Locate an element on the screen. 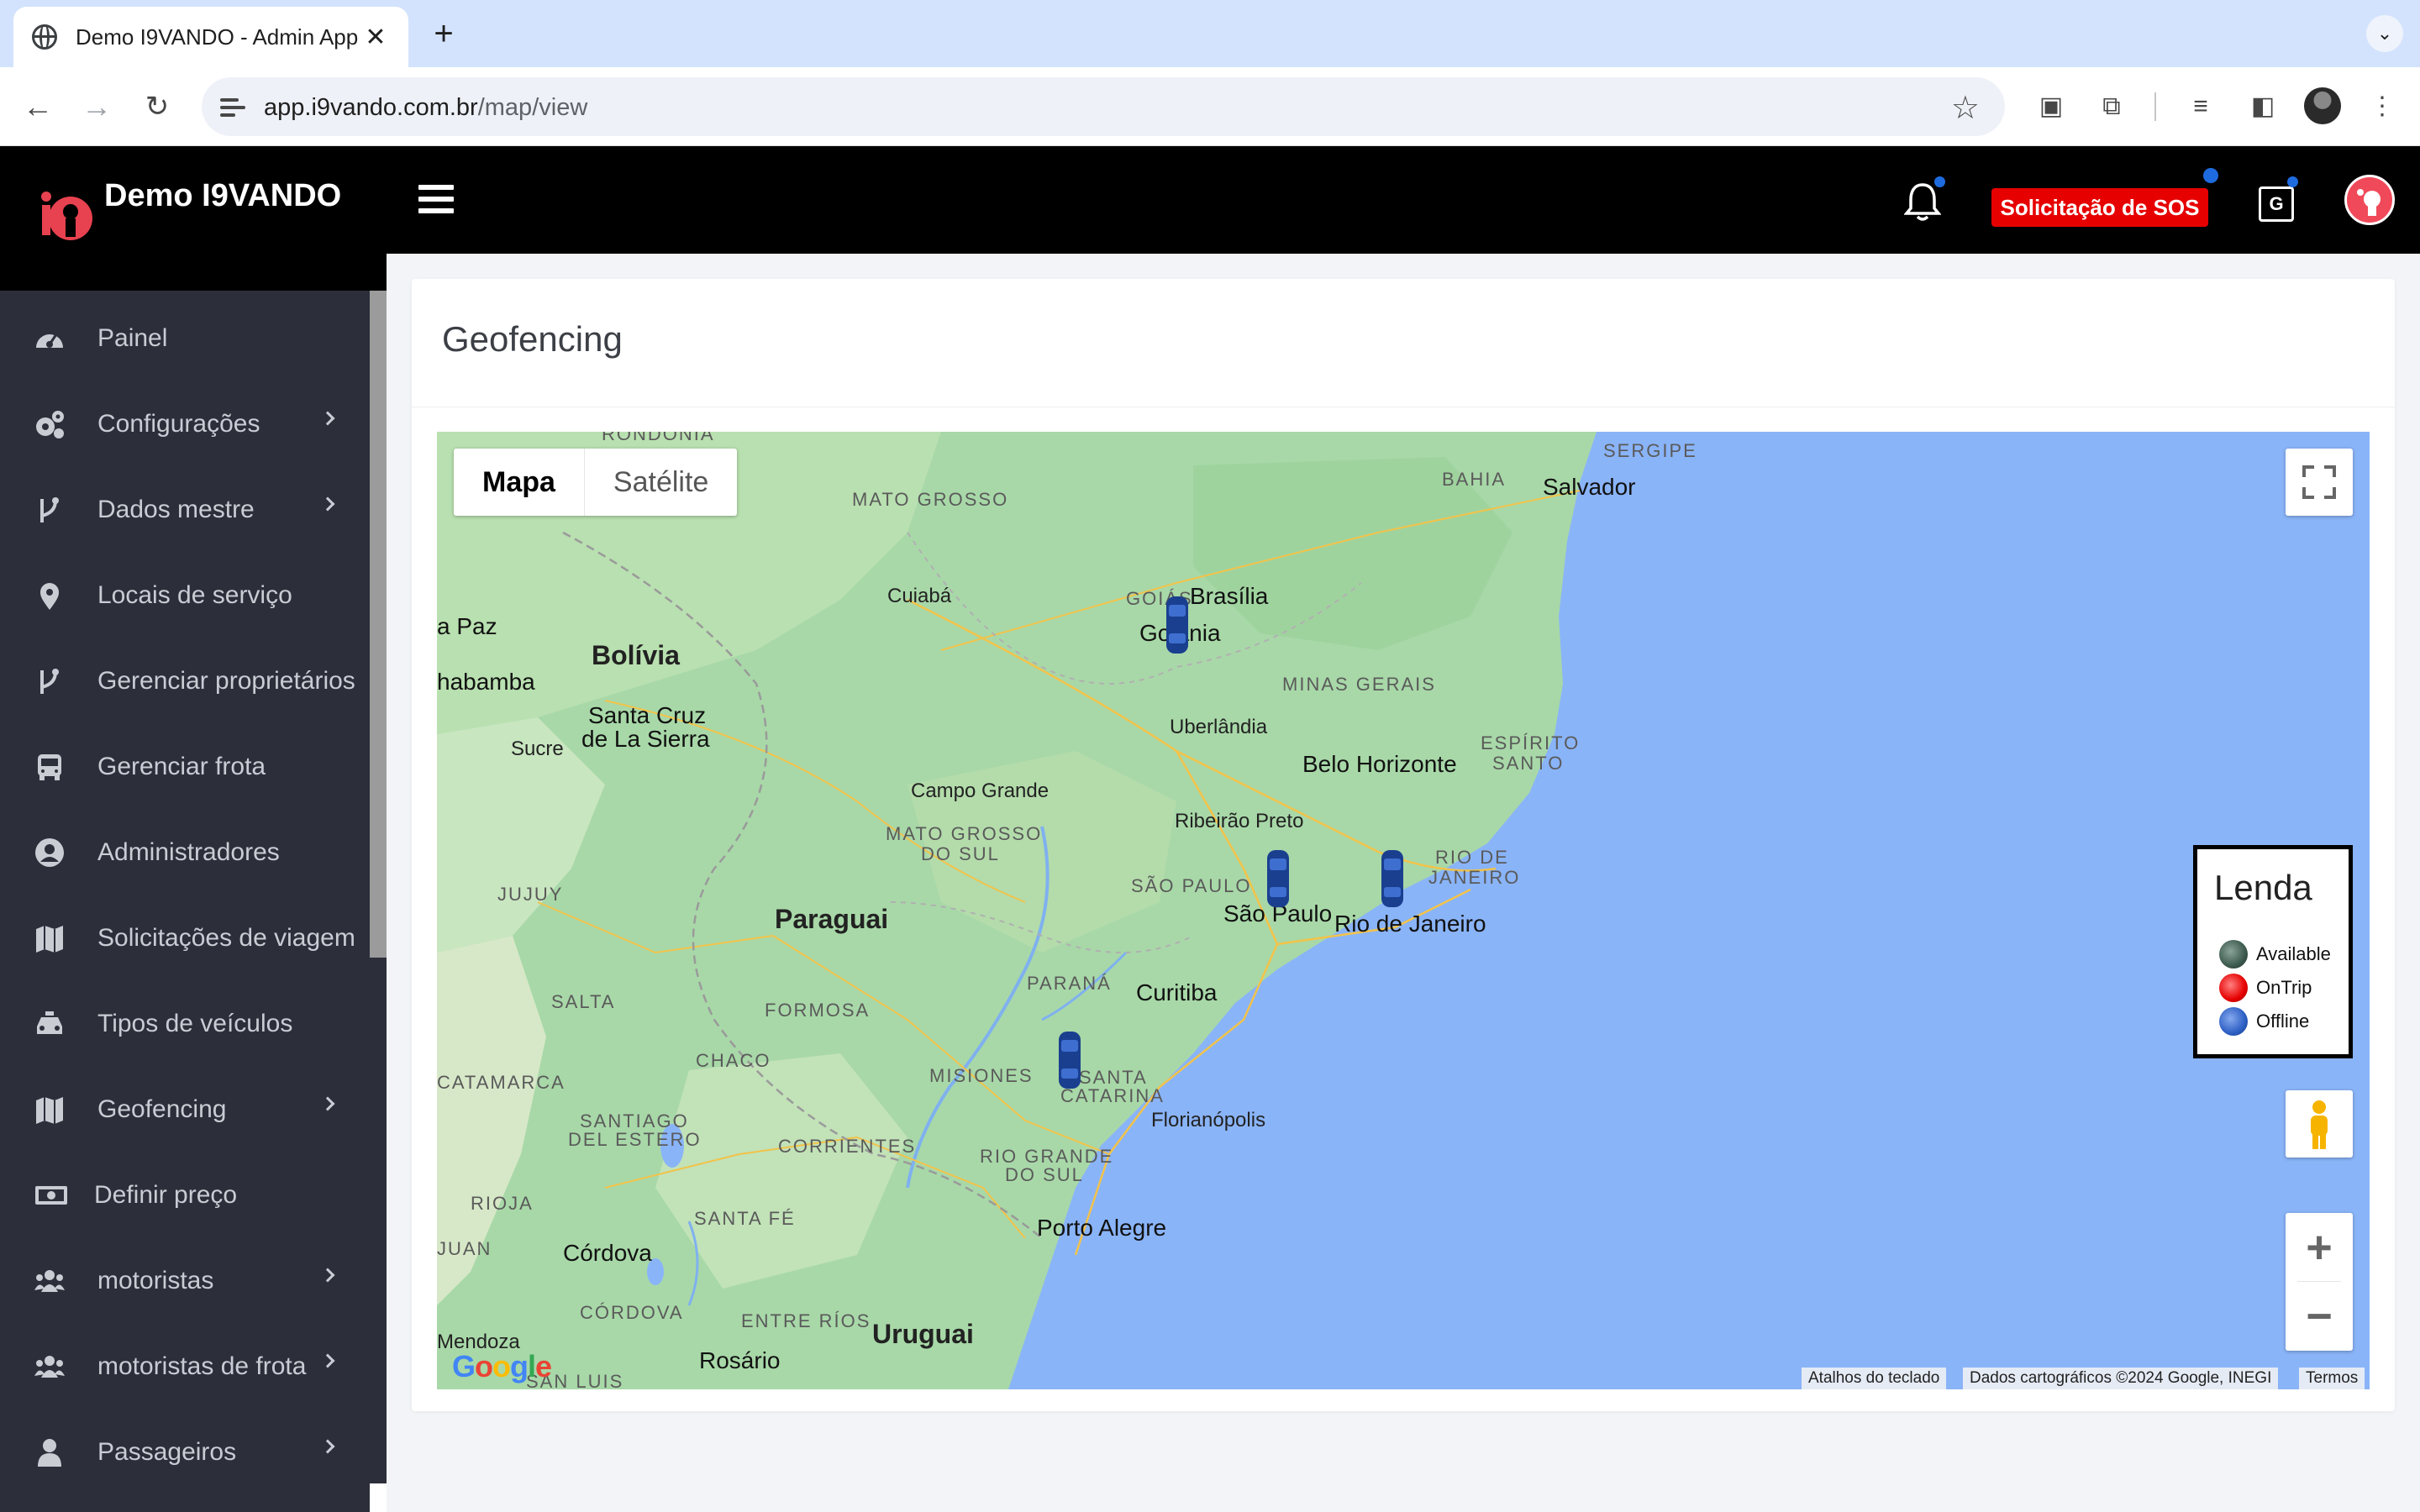 This screenshot has height=1512, width=2420. taxi-icon is located at coordinates (50, 1024).